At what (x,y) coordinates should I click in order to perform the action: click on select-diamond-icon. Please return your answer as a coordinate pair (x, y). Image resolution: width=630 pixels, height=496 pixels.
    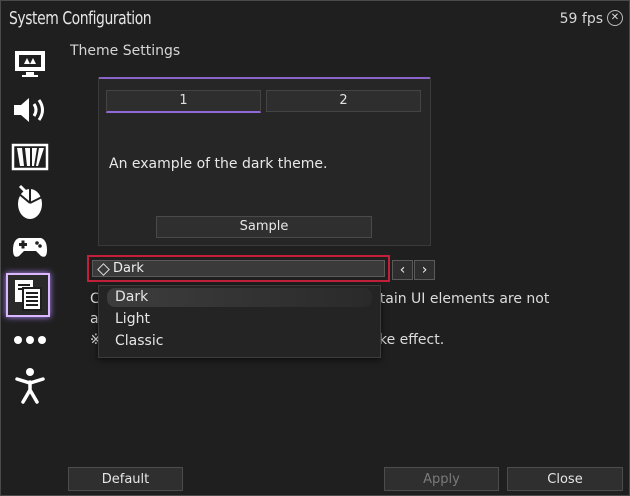
    Looking at the image, I should click on (103, 269).